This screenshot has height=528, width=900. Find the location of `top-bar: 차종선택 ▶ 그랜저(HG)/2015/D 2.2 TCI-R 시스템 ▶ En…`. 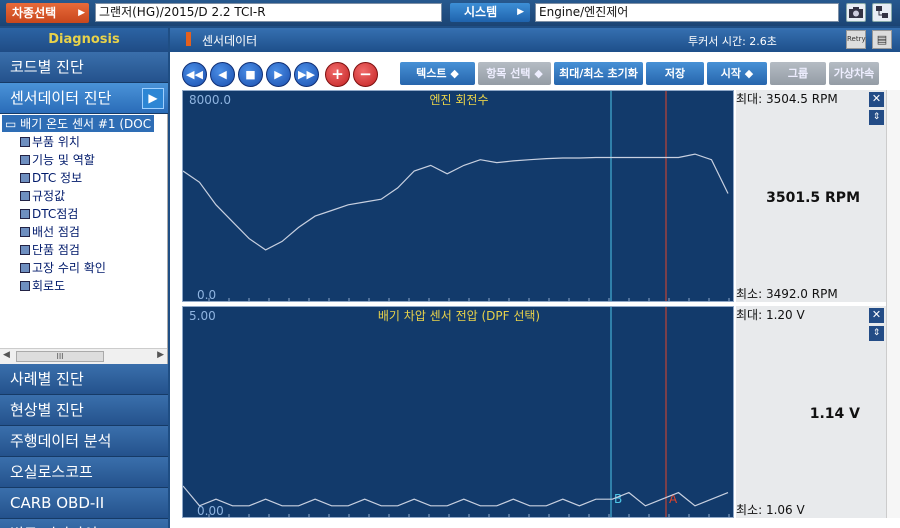

top-bar: 차종선택 ▶ 그랜저(HG)/2015/D 2.2 TCI-R 시스템 ▶ En… is located at coordinates (450, 13).